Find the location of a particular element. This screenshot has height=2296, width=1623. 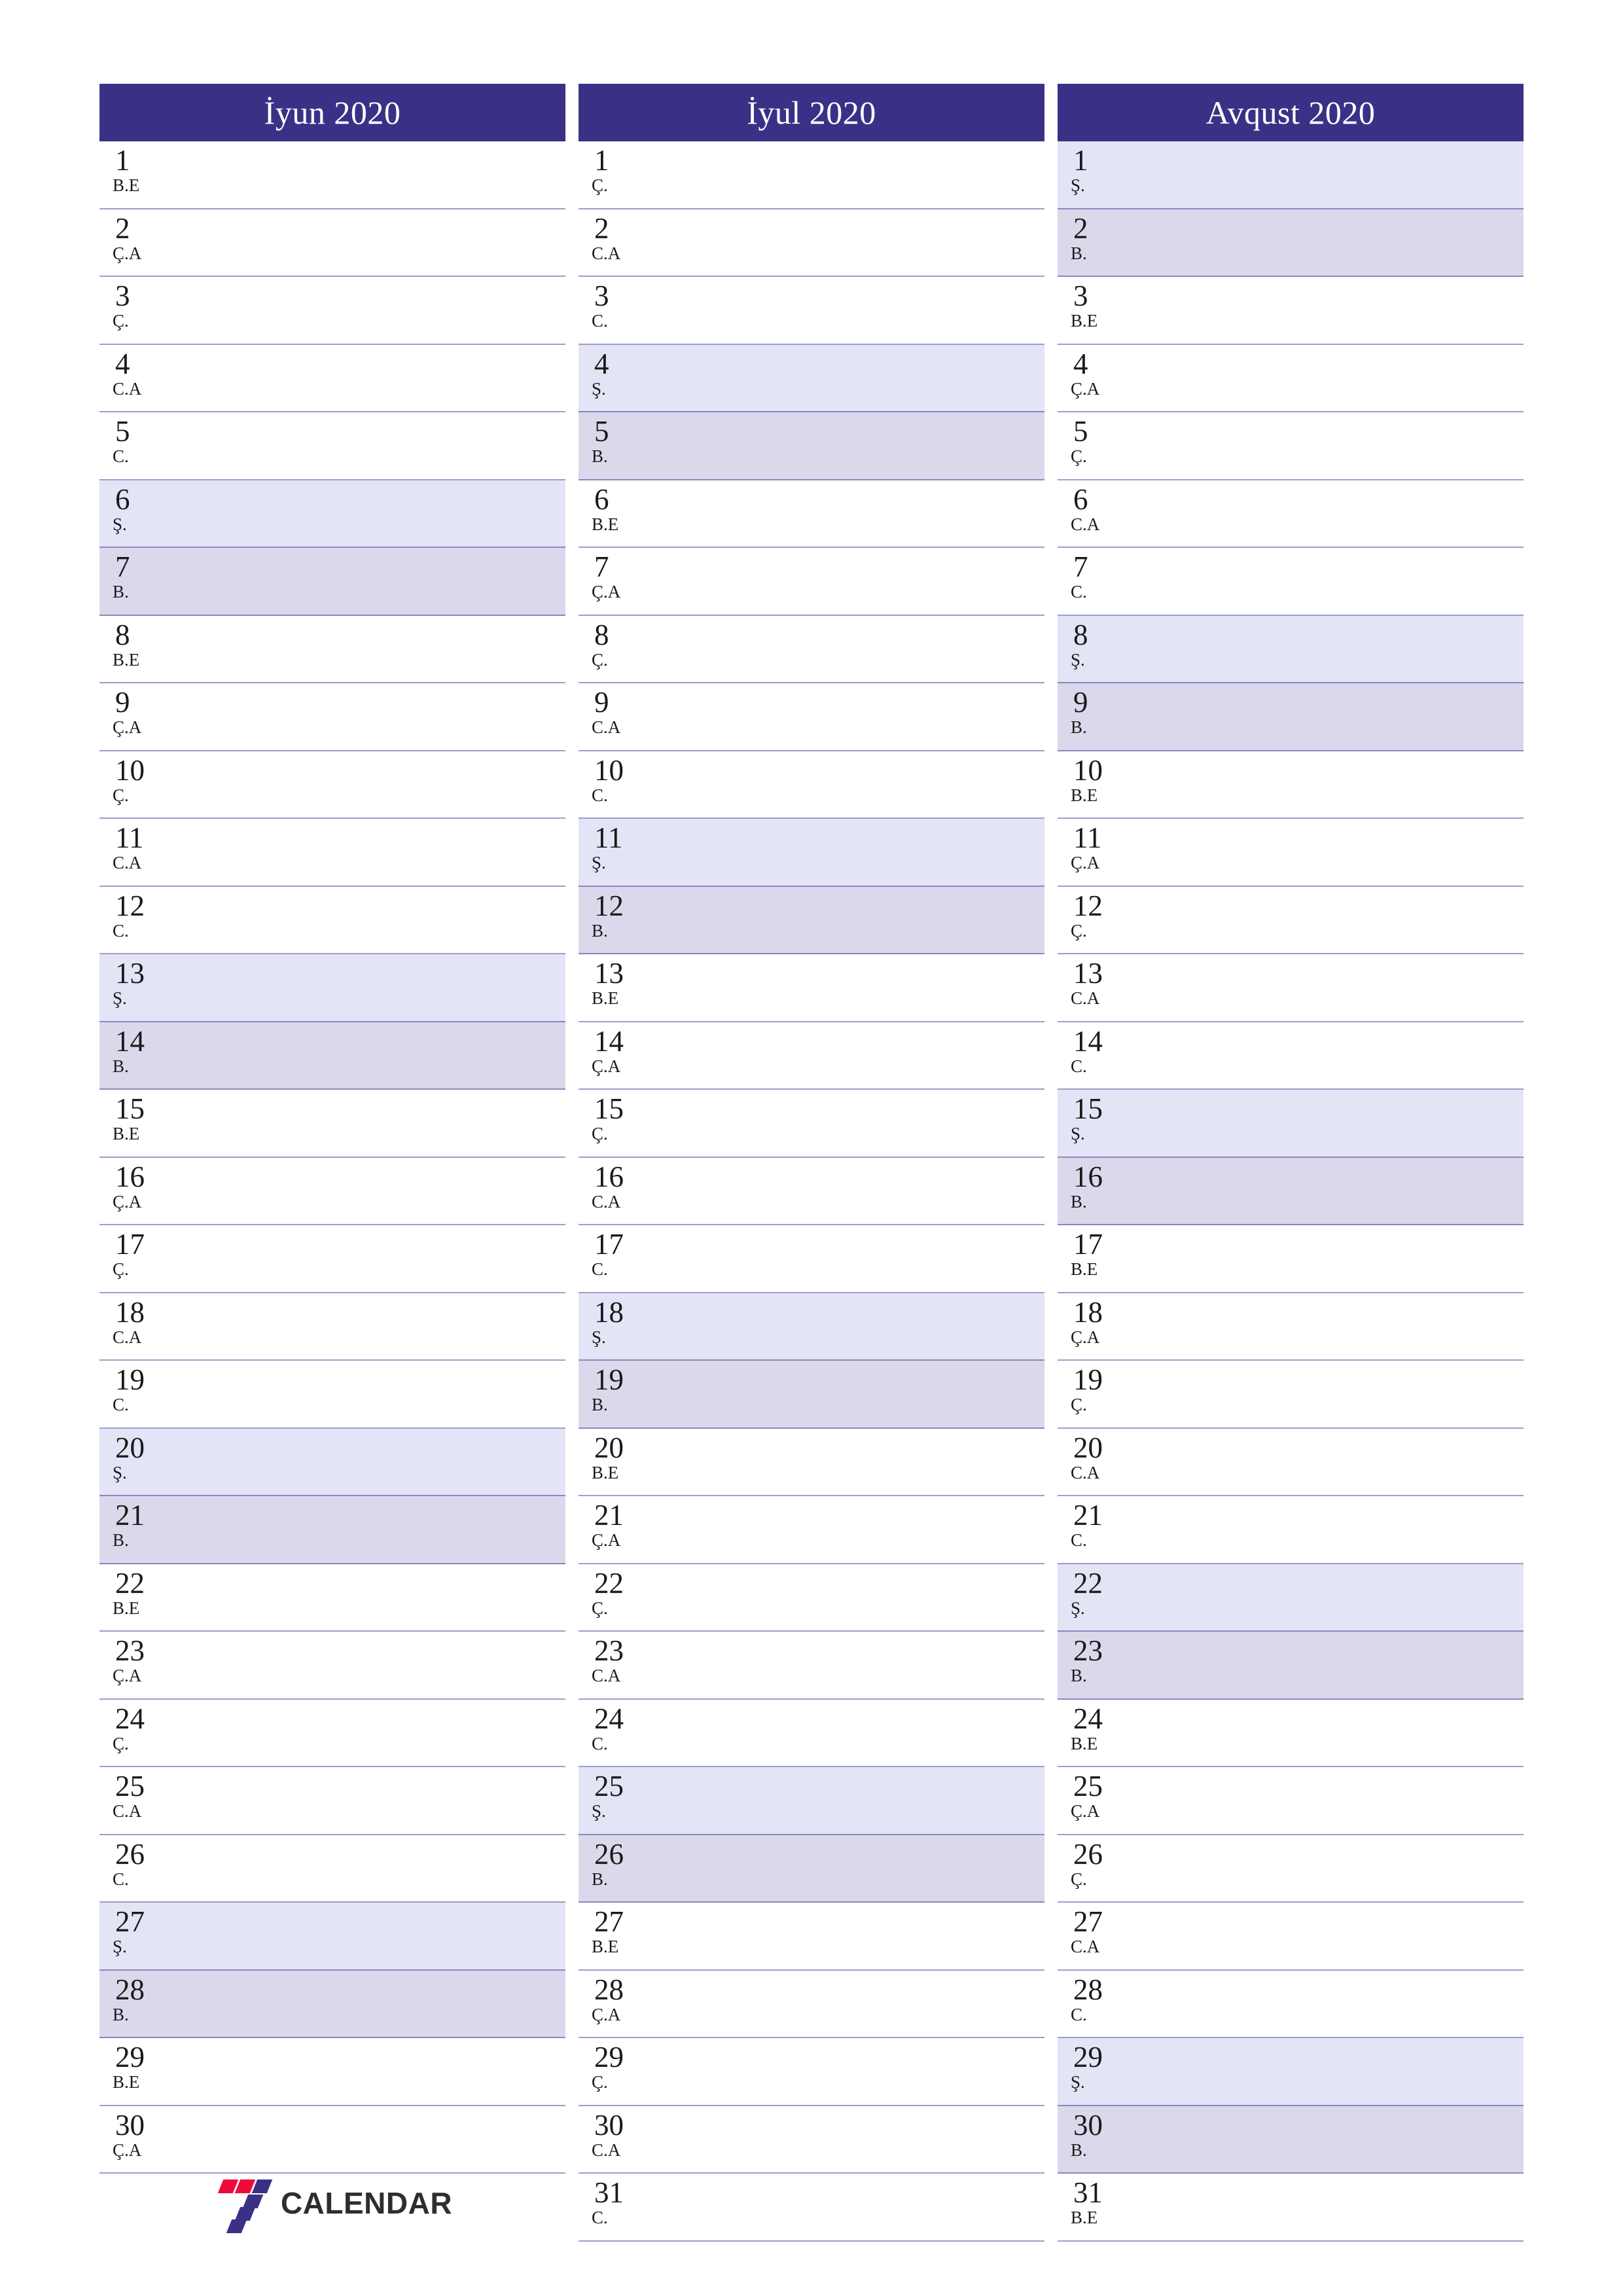

day-row: 23 Ç.A is located at coordinates (332, 1666).